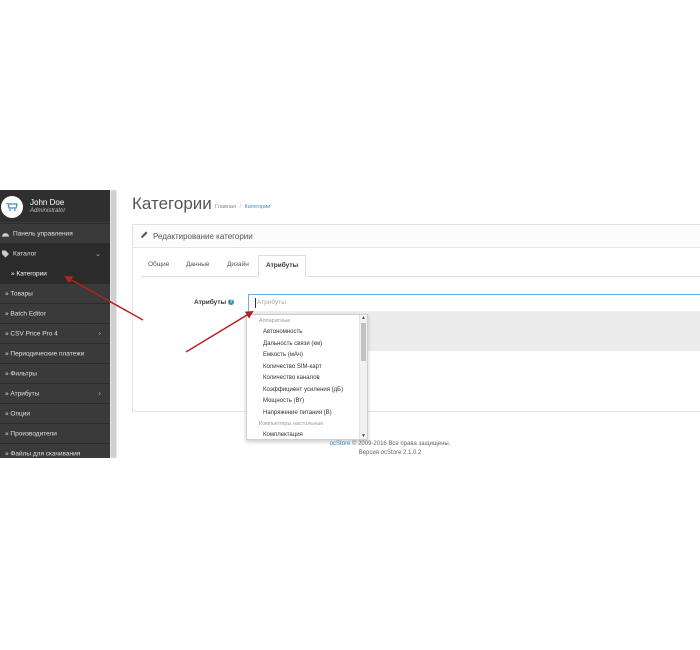  Describe the element at coordinates (416, 236) in the screenshot. I see `panel-header: Редактирование категории` at that location.